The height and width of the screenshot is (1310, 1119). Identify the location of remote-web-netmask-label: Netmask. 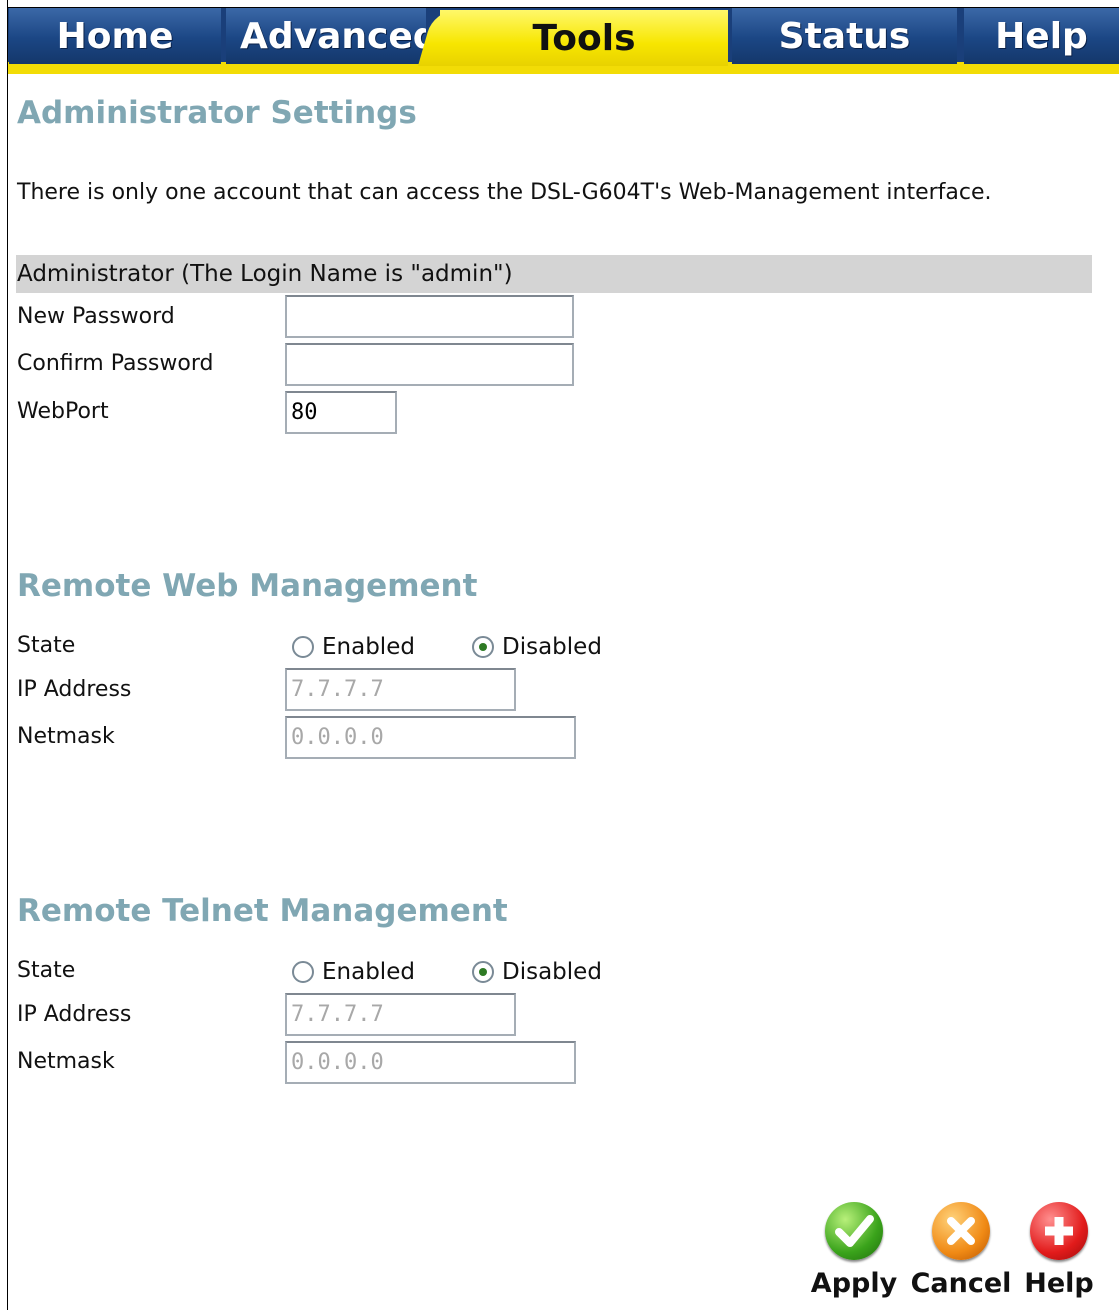
(66, 736).